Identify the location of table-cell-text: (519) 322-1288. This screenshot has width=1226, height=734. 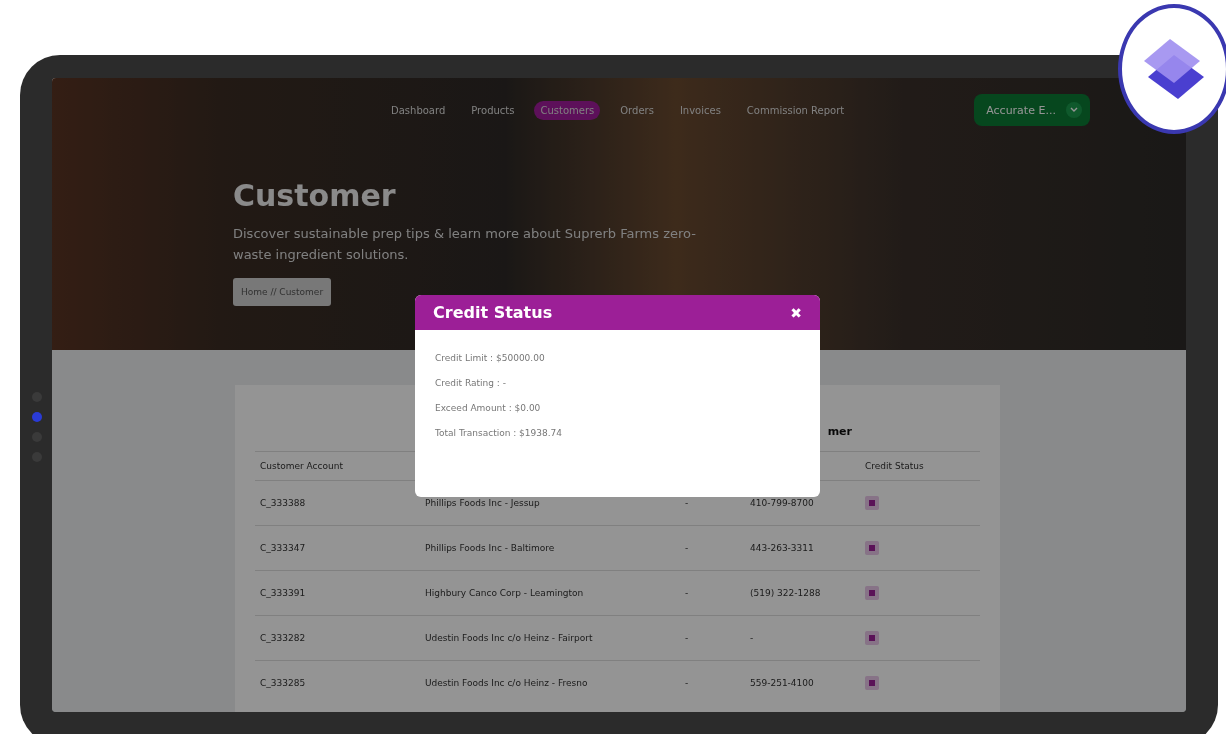
(786, 593).